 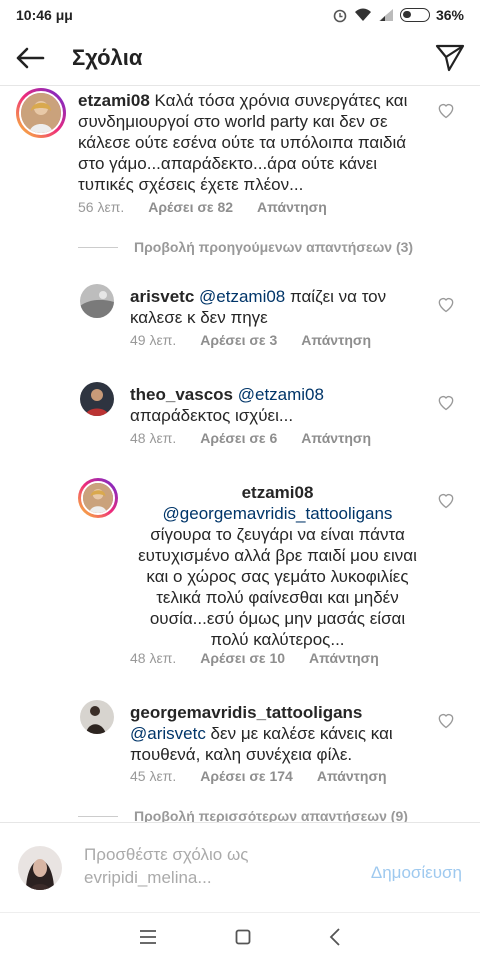 I want to click on reply-meta: 48 λεπ. Αρέσει σε 10 Απάντηση, so click(x=254, y=658).